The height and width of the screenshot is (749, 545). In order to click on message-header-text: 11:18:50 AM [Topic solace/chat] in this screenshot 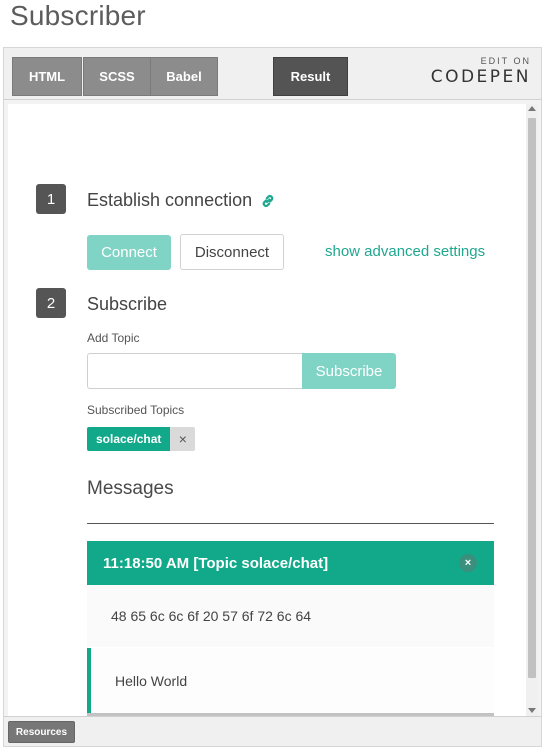, I will do `click(216, 563)`.